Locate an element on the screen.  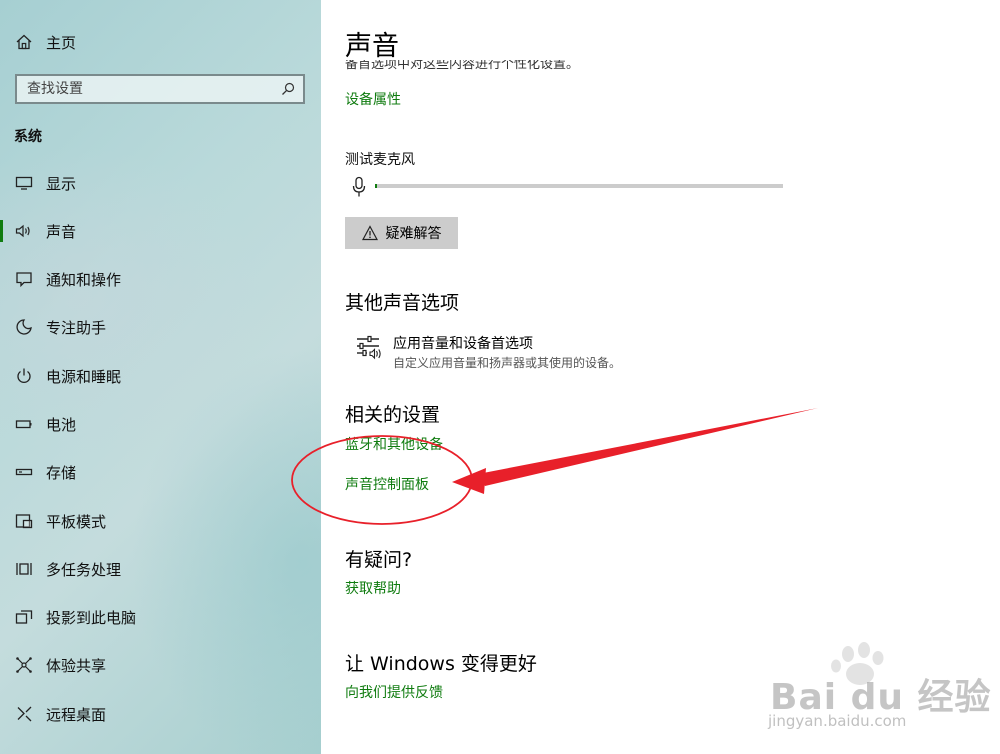
sidebar-item-display: 显示 is located at coordinates (160, 183).